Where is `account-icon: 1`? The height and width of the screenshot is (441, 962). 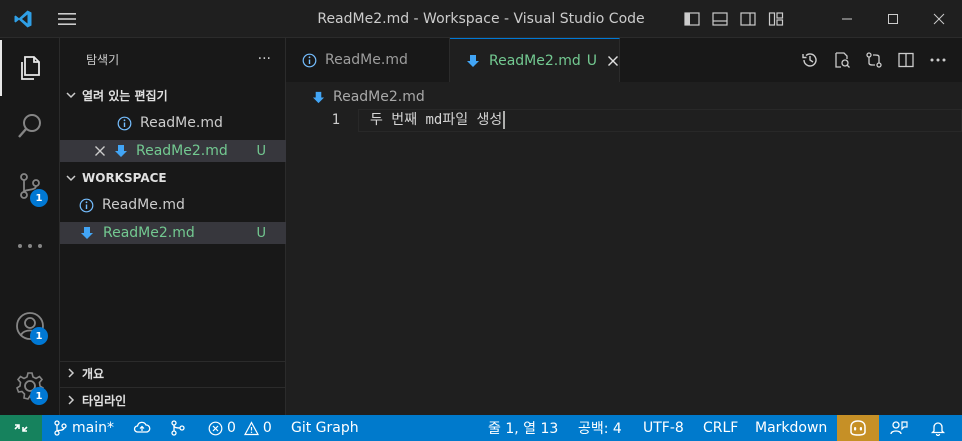 account-icon: 1 is located at coordinates (30, 326).